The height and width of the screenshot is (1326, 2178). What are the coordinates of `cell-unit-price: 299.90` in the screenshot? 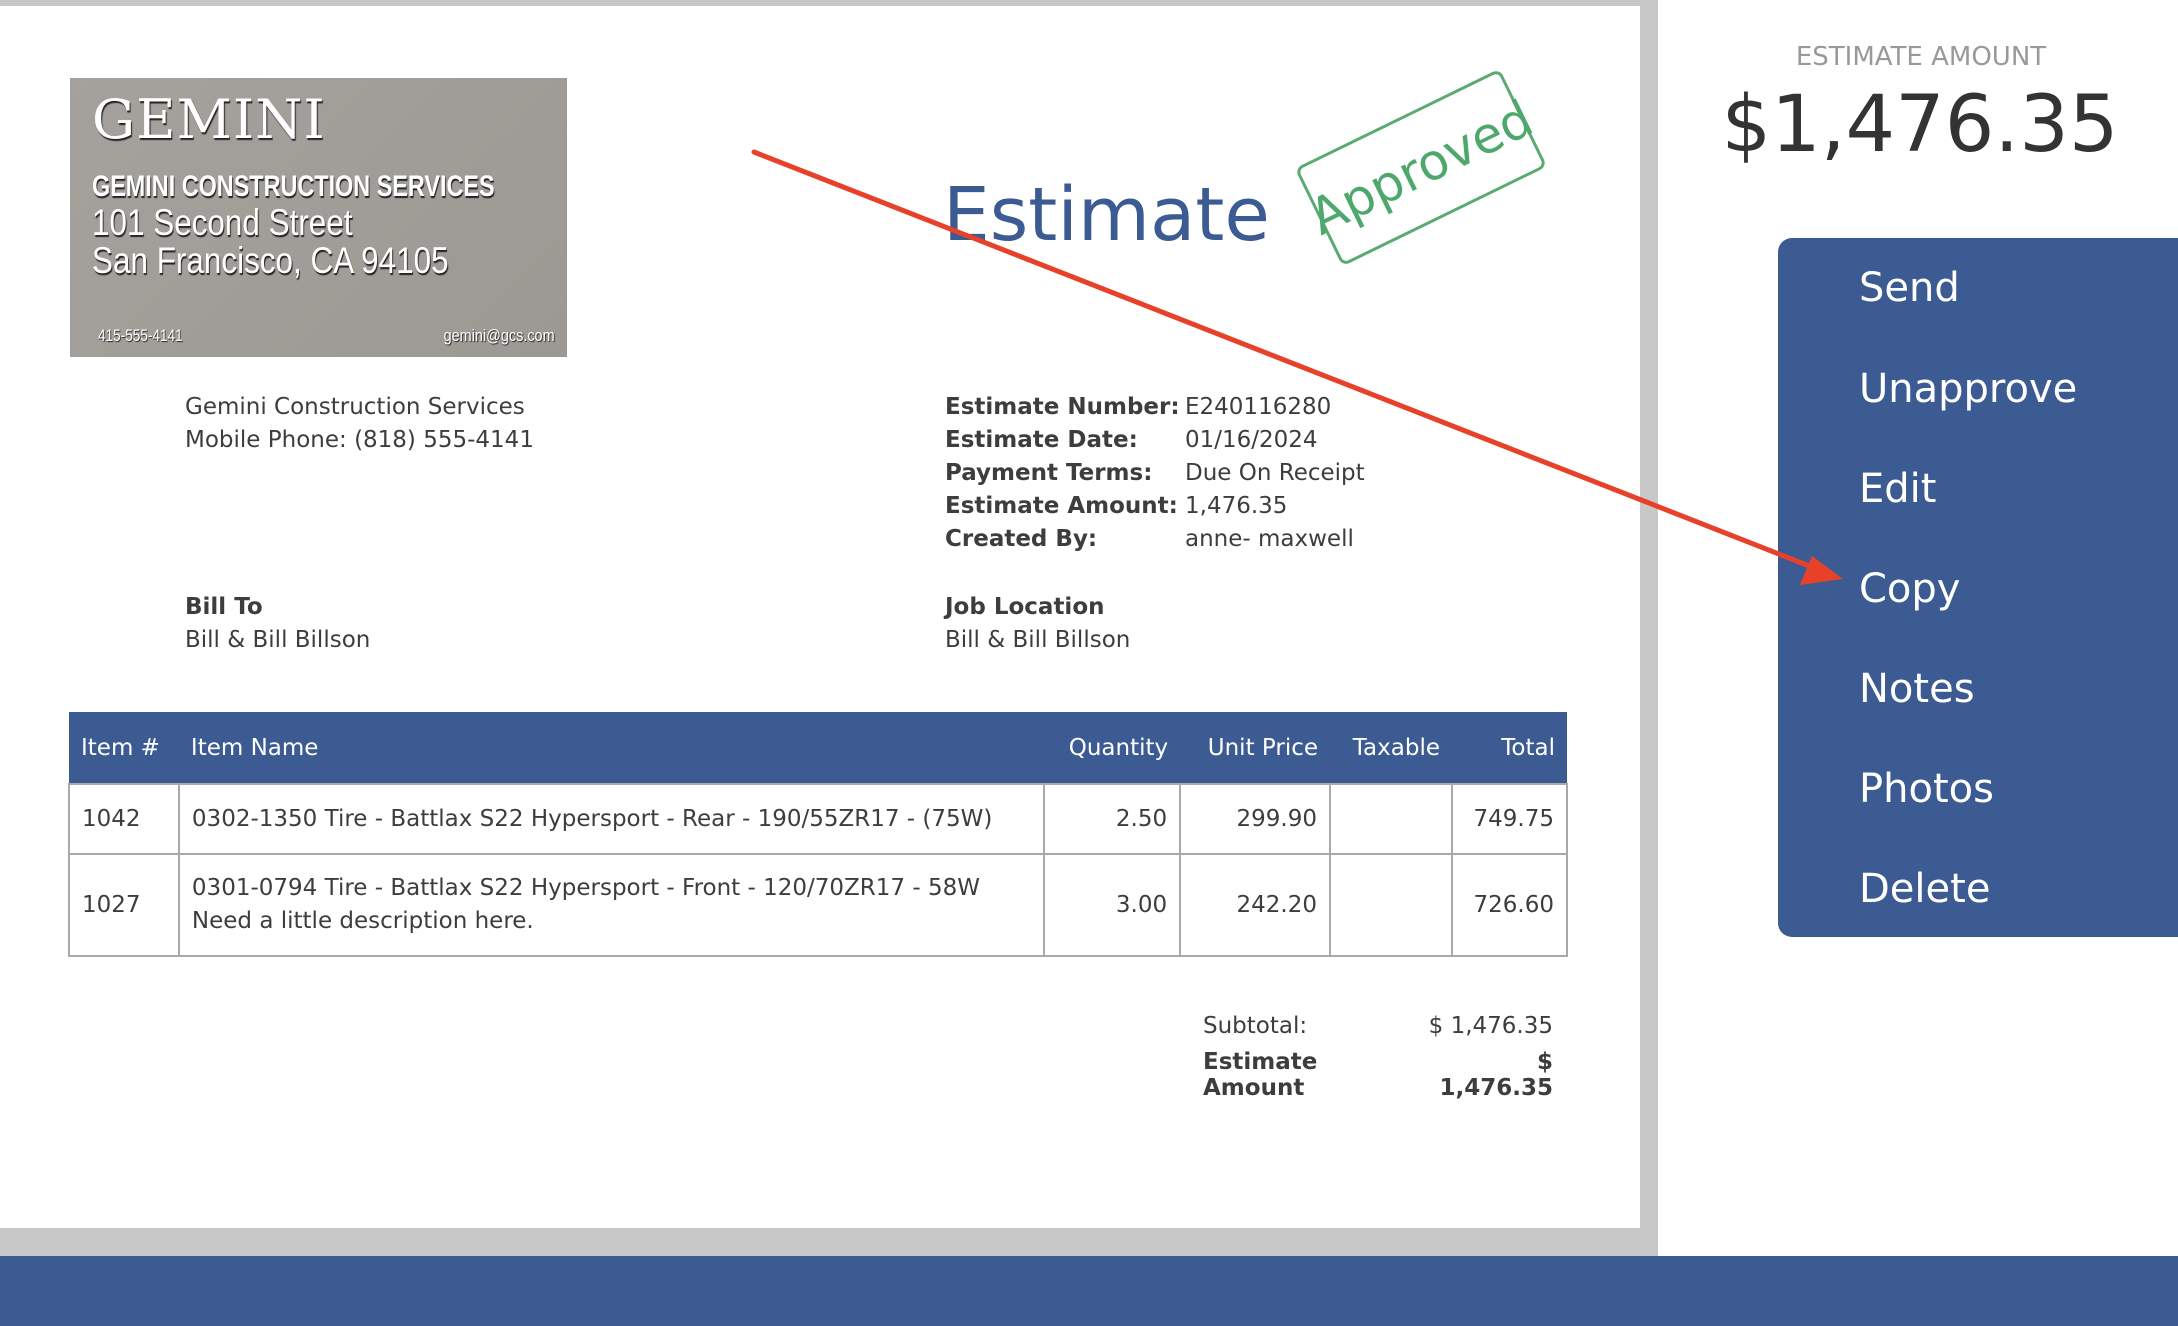 It's located at (1255, 819).